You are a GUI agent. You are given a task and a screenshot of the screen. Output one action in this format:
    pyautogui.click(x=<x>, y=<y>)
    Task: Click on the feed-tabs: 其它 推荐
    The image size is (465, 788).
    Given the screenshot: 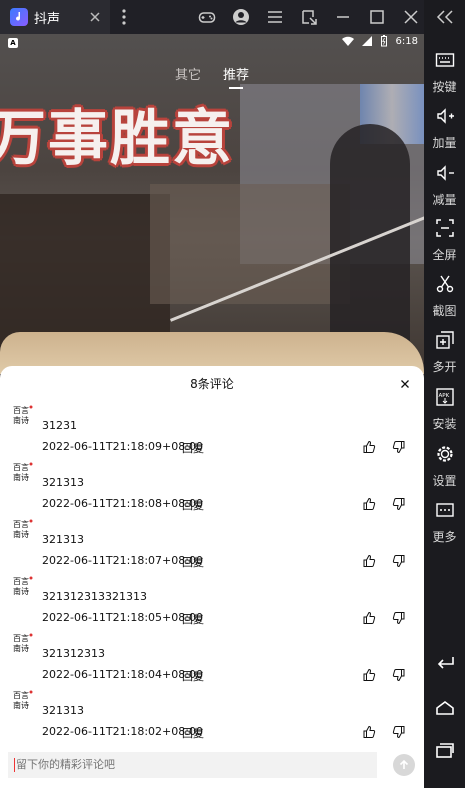 What is the action you would take?
    pyautogui.click(x=212, y=76)
    